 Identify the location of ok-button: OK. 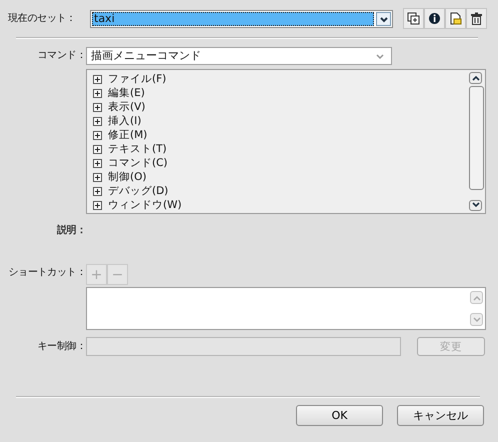
(339, 415).